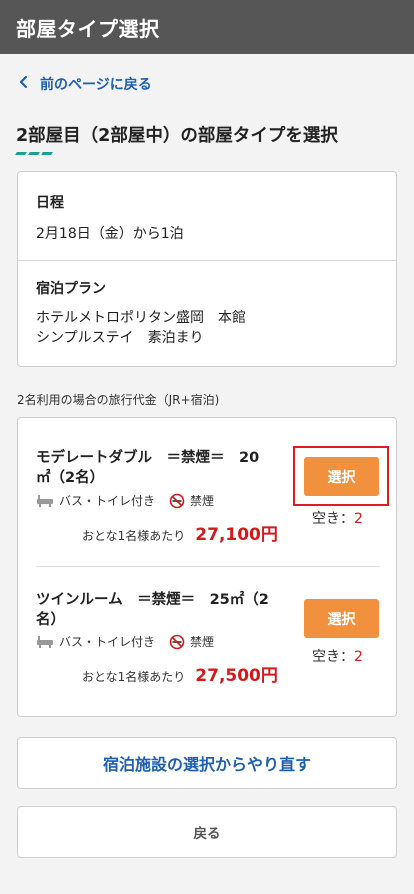 This screenshot has width=414, height=894. I want to click on plan-hotel-name: ホテルメトロポリタン盛岡 本館, so click(141, 318).